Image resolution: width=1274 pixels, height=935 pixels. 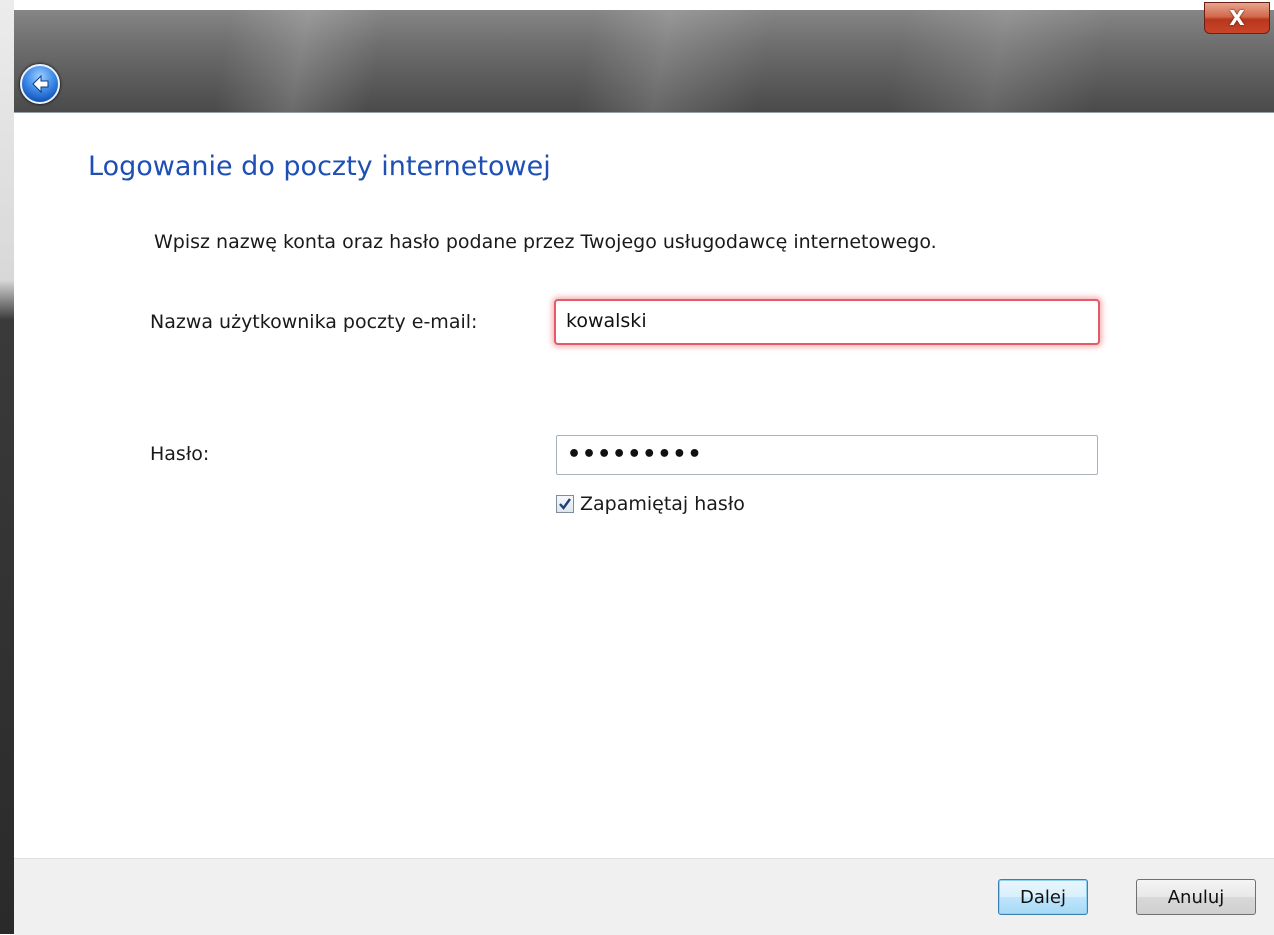 I want to click on page-title: Logowanie do poczty internetowej, so click(x=319, y=166).